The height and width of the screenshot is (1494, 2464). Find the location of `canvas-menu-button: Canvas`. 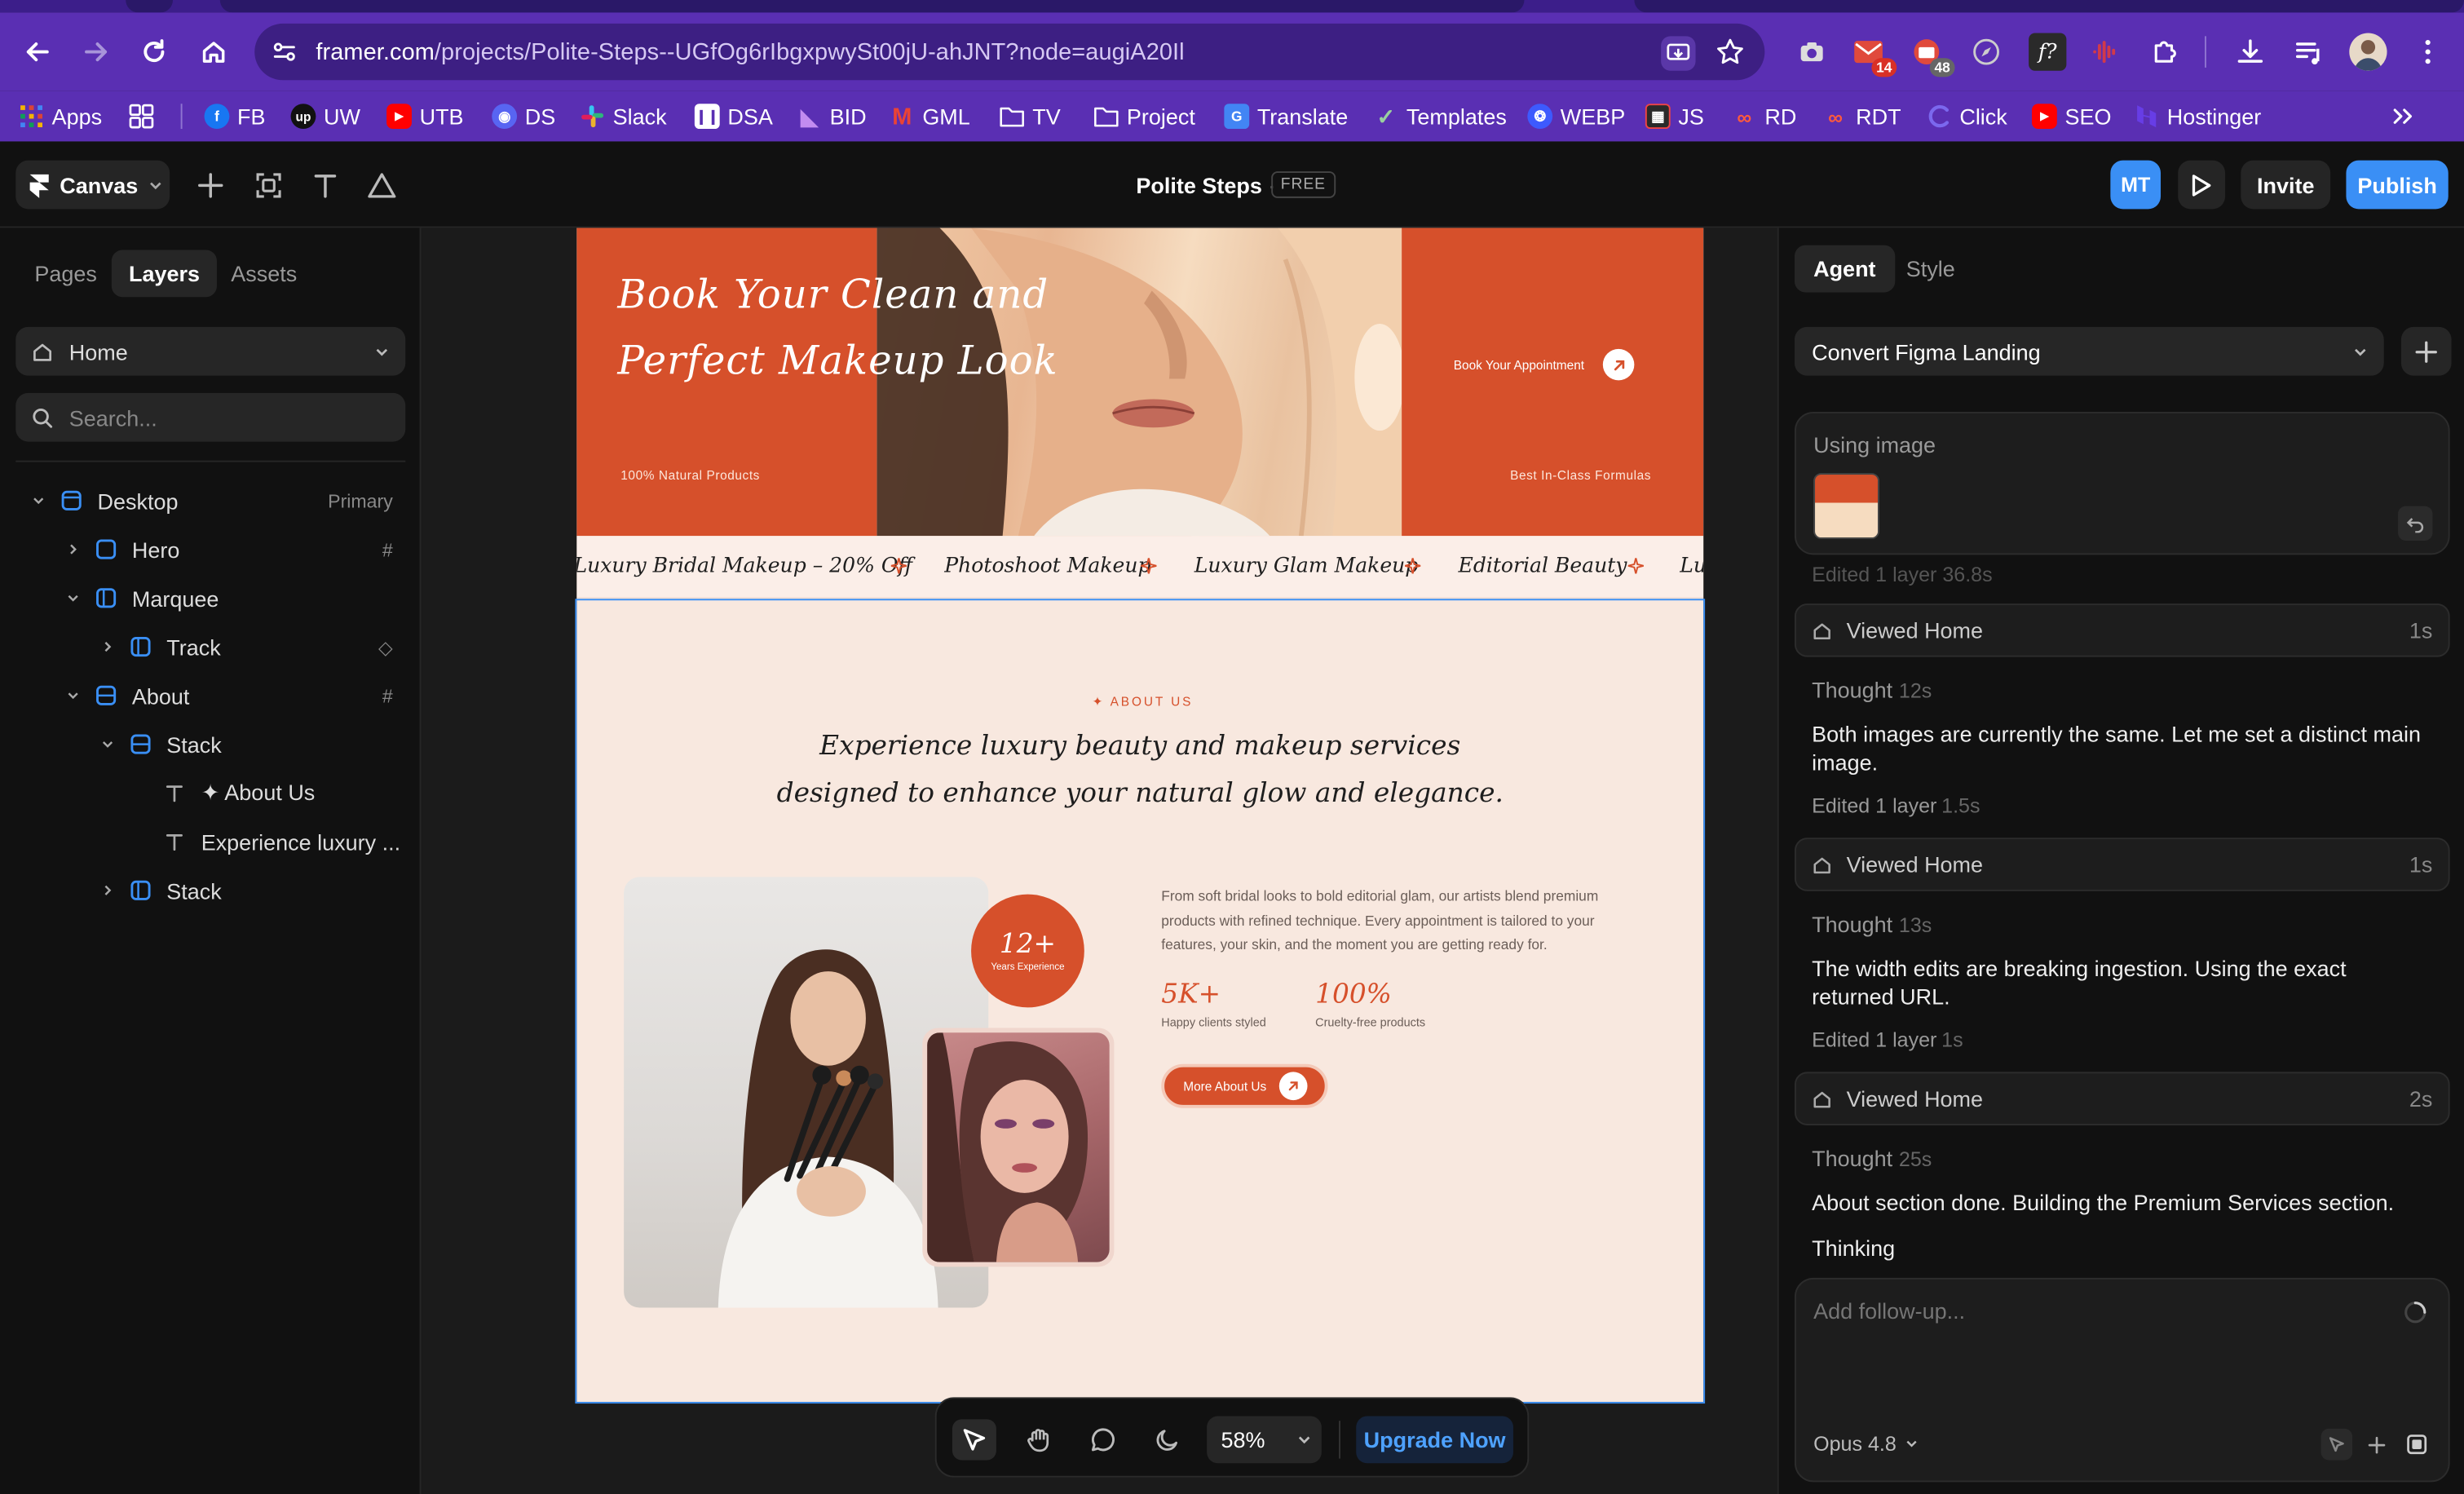

canvas-menu-button: Canvas is located at coordinates (92, 185).